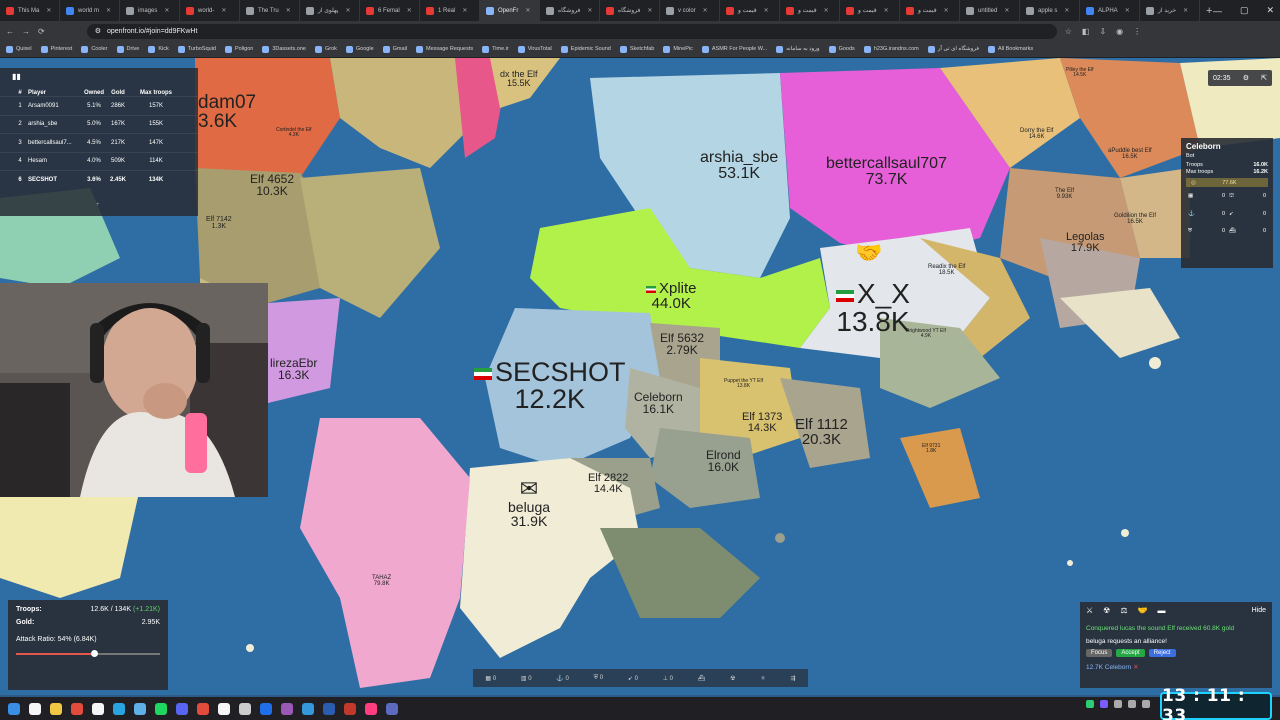 This screenshot has width=1280, height=720. I want to click on bookmark-item: TurboSquid, so click(196, 49).